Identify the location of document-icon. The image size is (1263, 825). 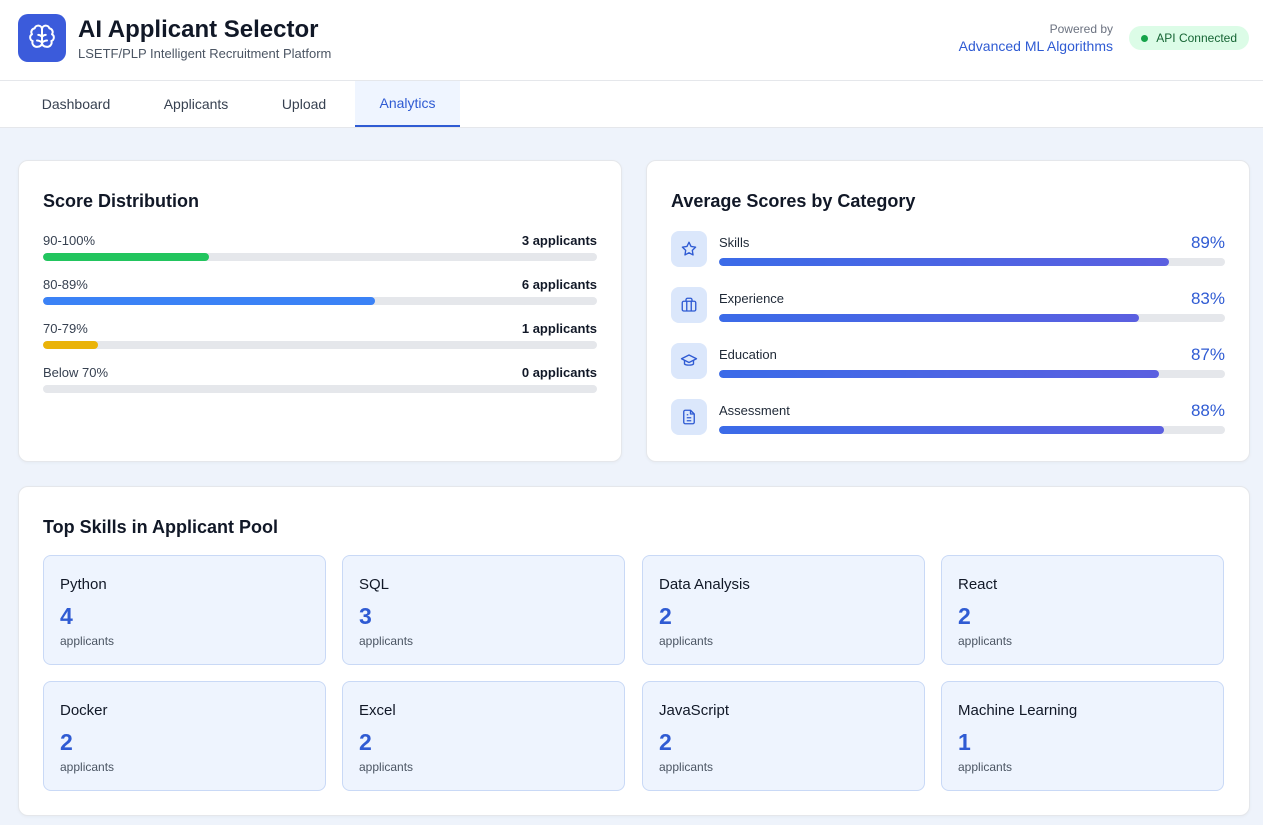
(689, 417).